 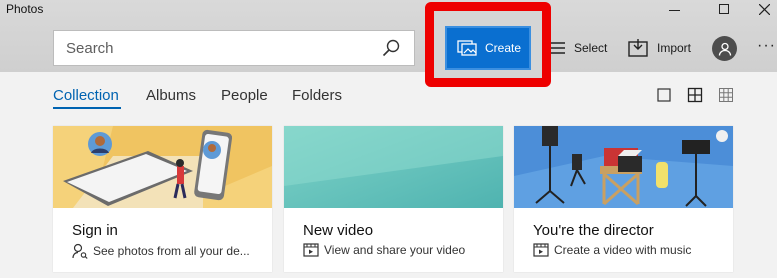 I want to click on sign-in-person-icon, so click(x=80, y=251).